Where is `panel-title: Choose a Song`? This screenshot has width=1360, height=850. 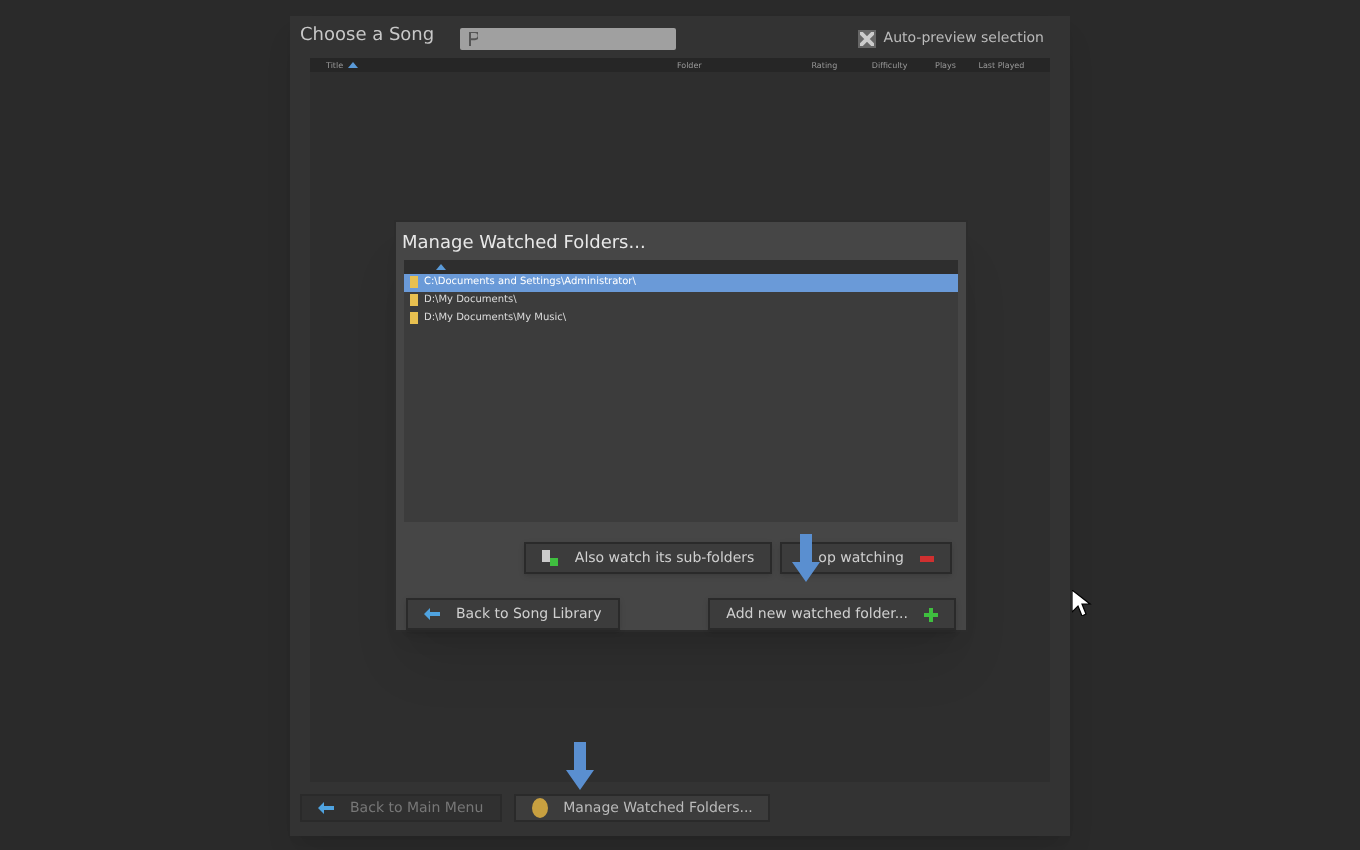
panel-title: Choose a Song is located at coordinates (368, 37).